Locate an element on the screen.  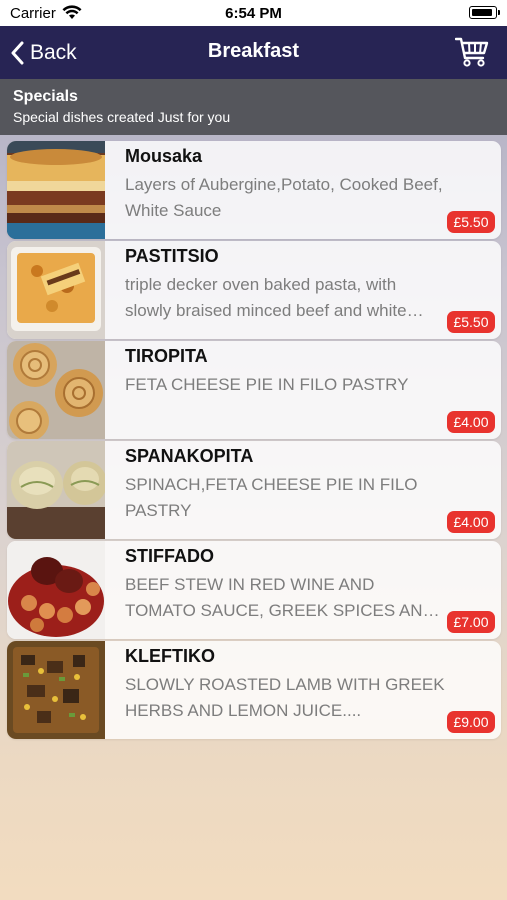
clock: 6:54 PM is located at coordinates (253, 13).